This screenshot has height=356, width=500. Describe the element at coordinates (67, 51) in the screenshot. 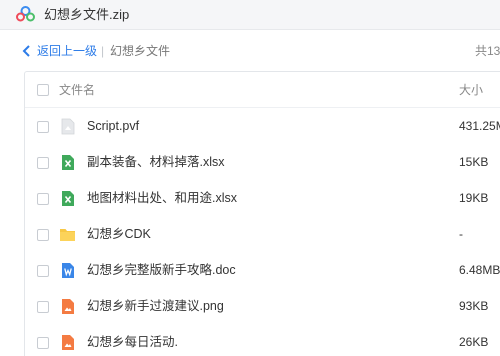

I see `back-button: 返回上一级` at that location.